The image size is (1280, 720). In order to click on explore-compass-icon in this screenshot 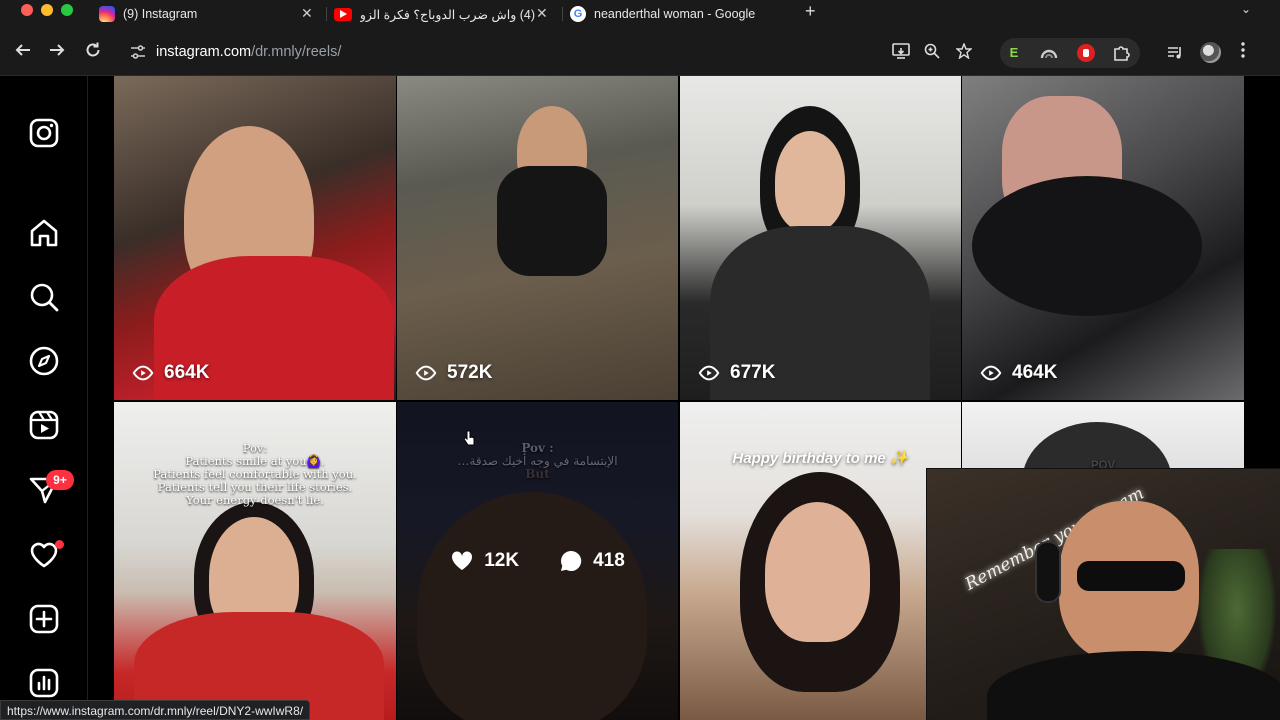, I will do `click(44, 361)`.